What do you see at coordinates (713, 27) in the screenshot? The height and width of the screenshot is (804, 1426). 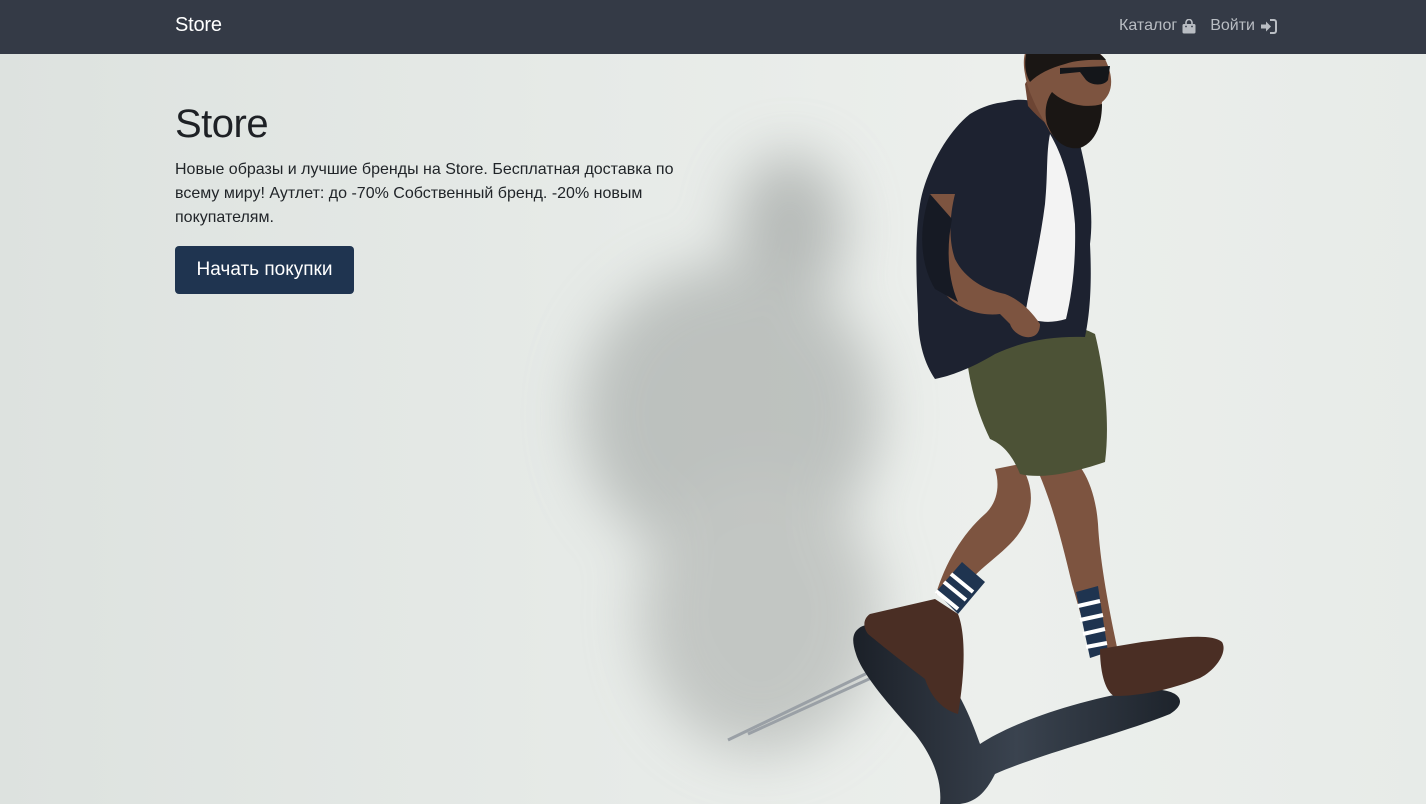 I see `navbar: Store Каталог Войти` at bounding box center [713, 27].